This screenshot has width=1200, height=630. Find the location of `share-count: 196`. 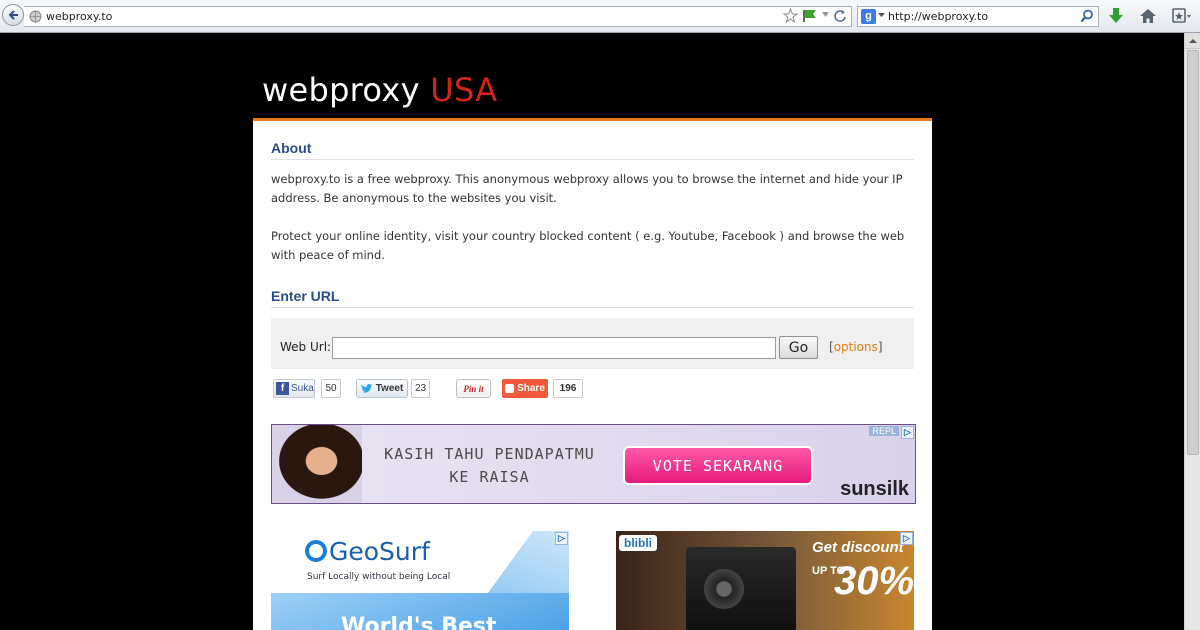

share-count: 196 is located at coordinates (568, 388).